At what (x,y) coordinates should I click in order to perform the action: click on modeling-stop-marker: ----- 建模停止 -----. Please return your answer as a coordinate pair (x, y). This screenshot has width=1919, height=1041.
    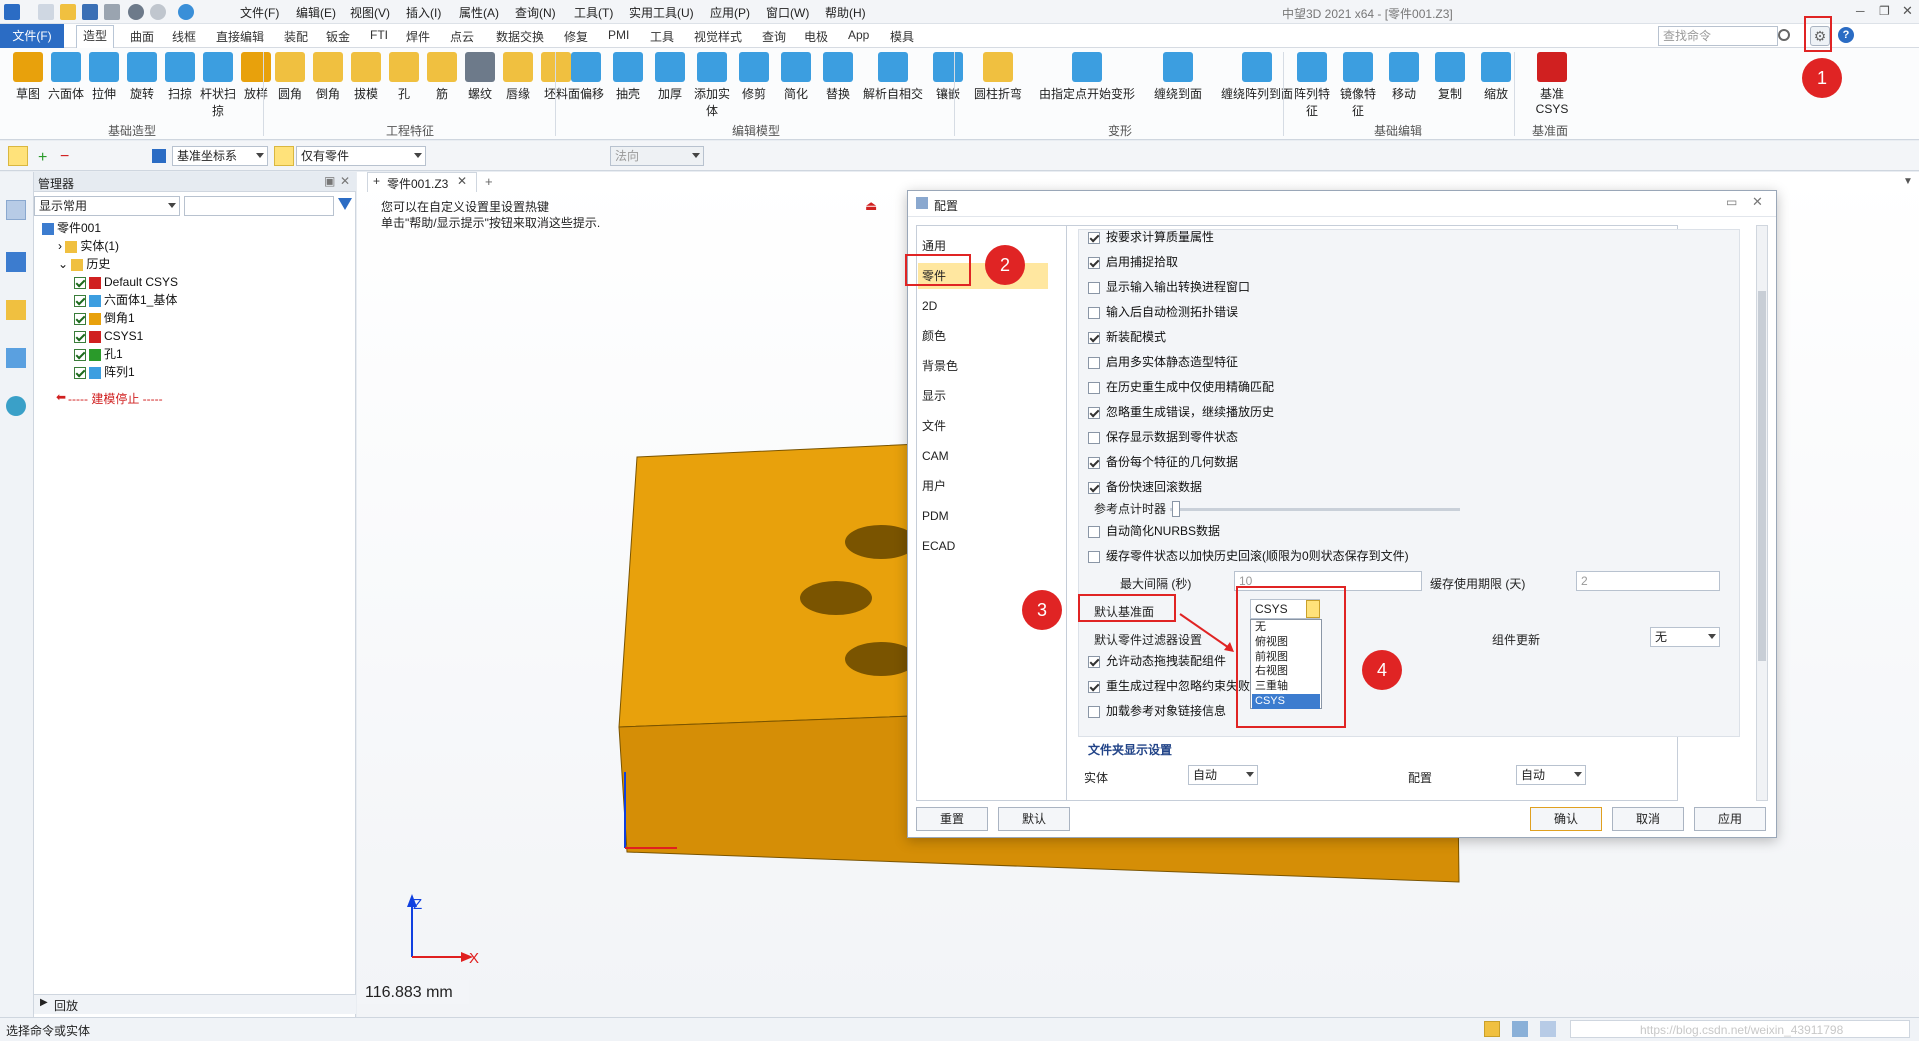
    Looking at the image, I should click on (148, 398).